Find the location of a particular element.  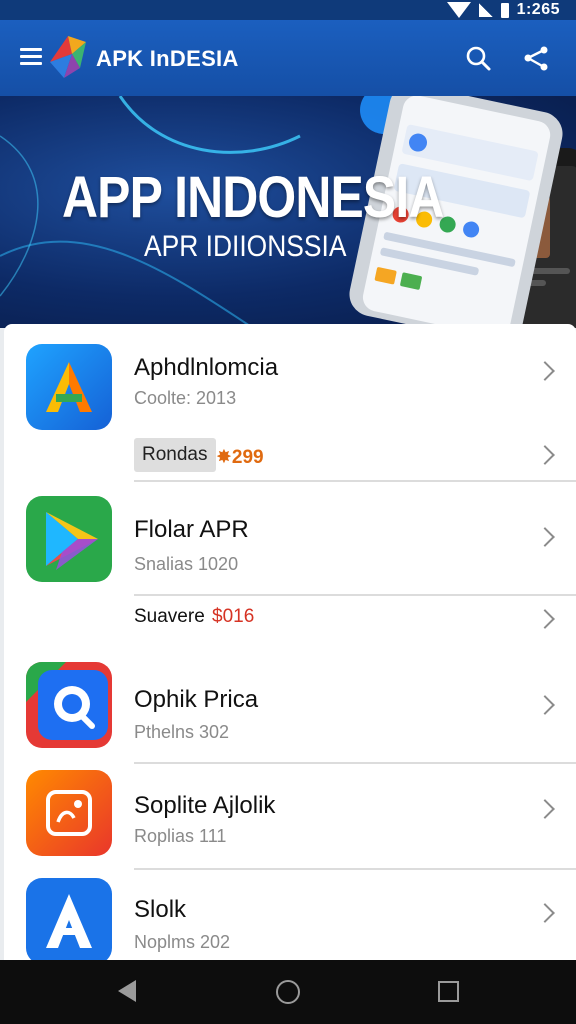

status-icons: 1:265 is located at coordinates (503, 10).